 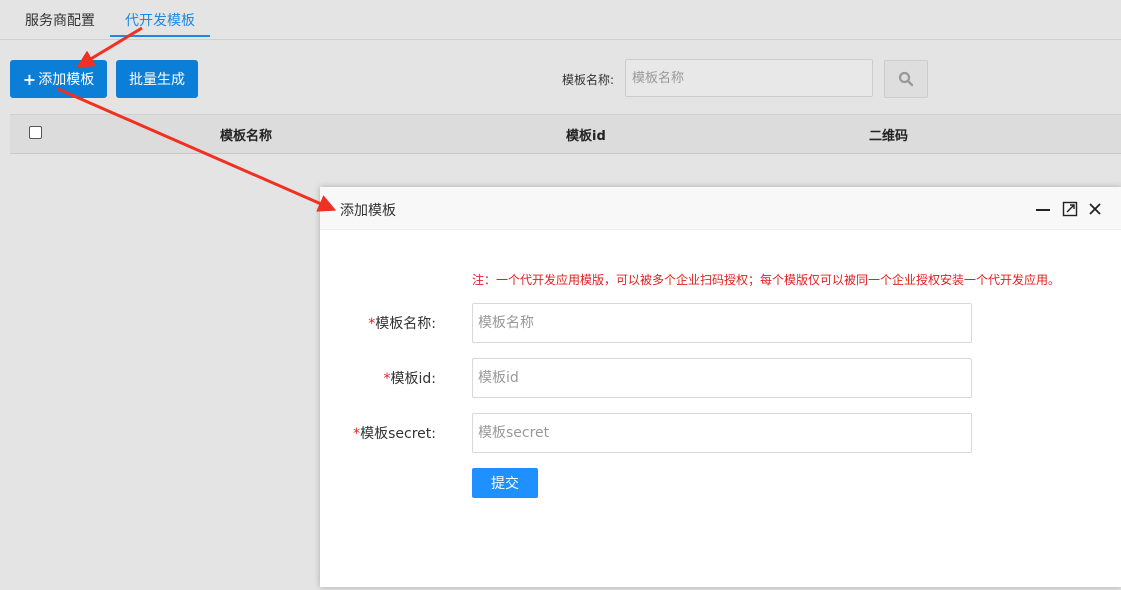 I want to click on required-mark: *, so click(x=387, y=379).